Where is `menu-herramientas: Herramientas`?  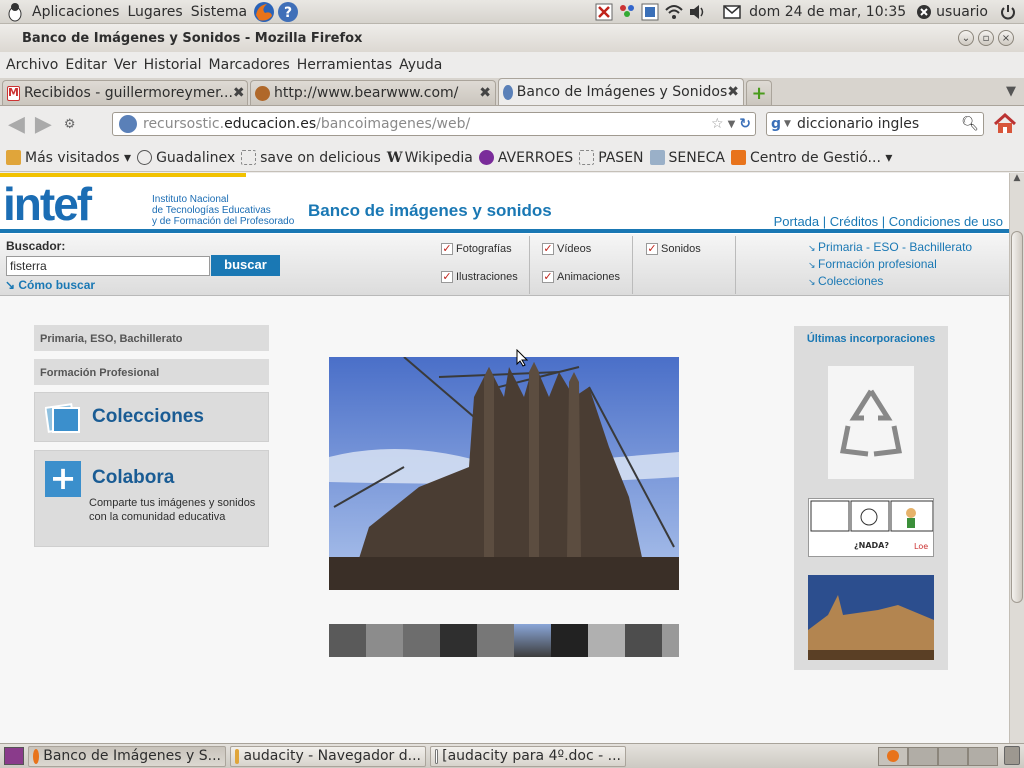
menu-herramientas: Herramientas is located at coordinates (344, 65).